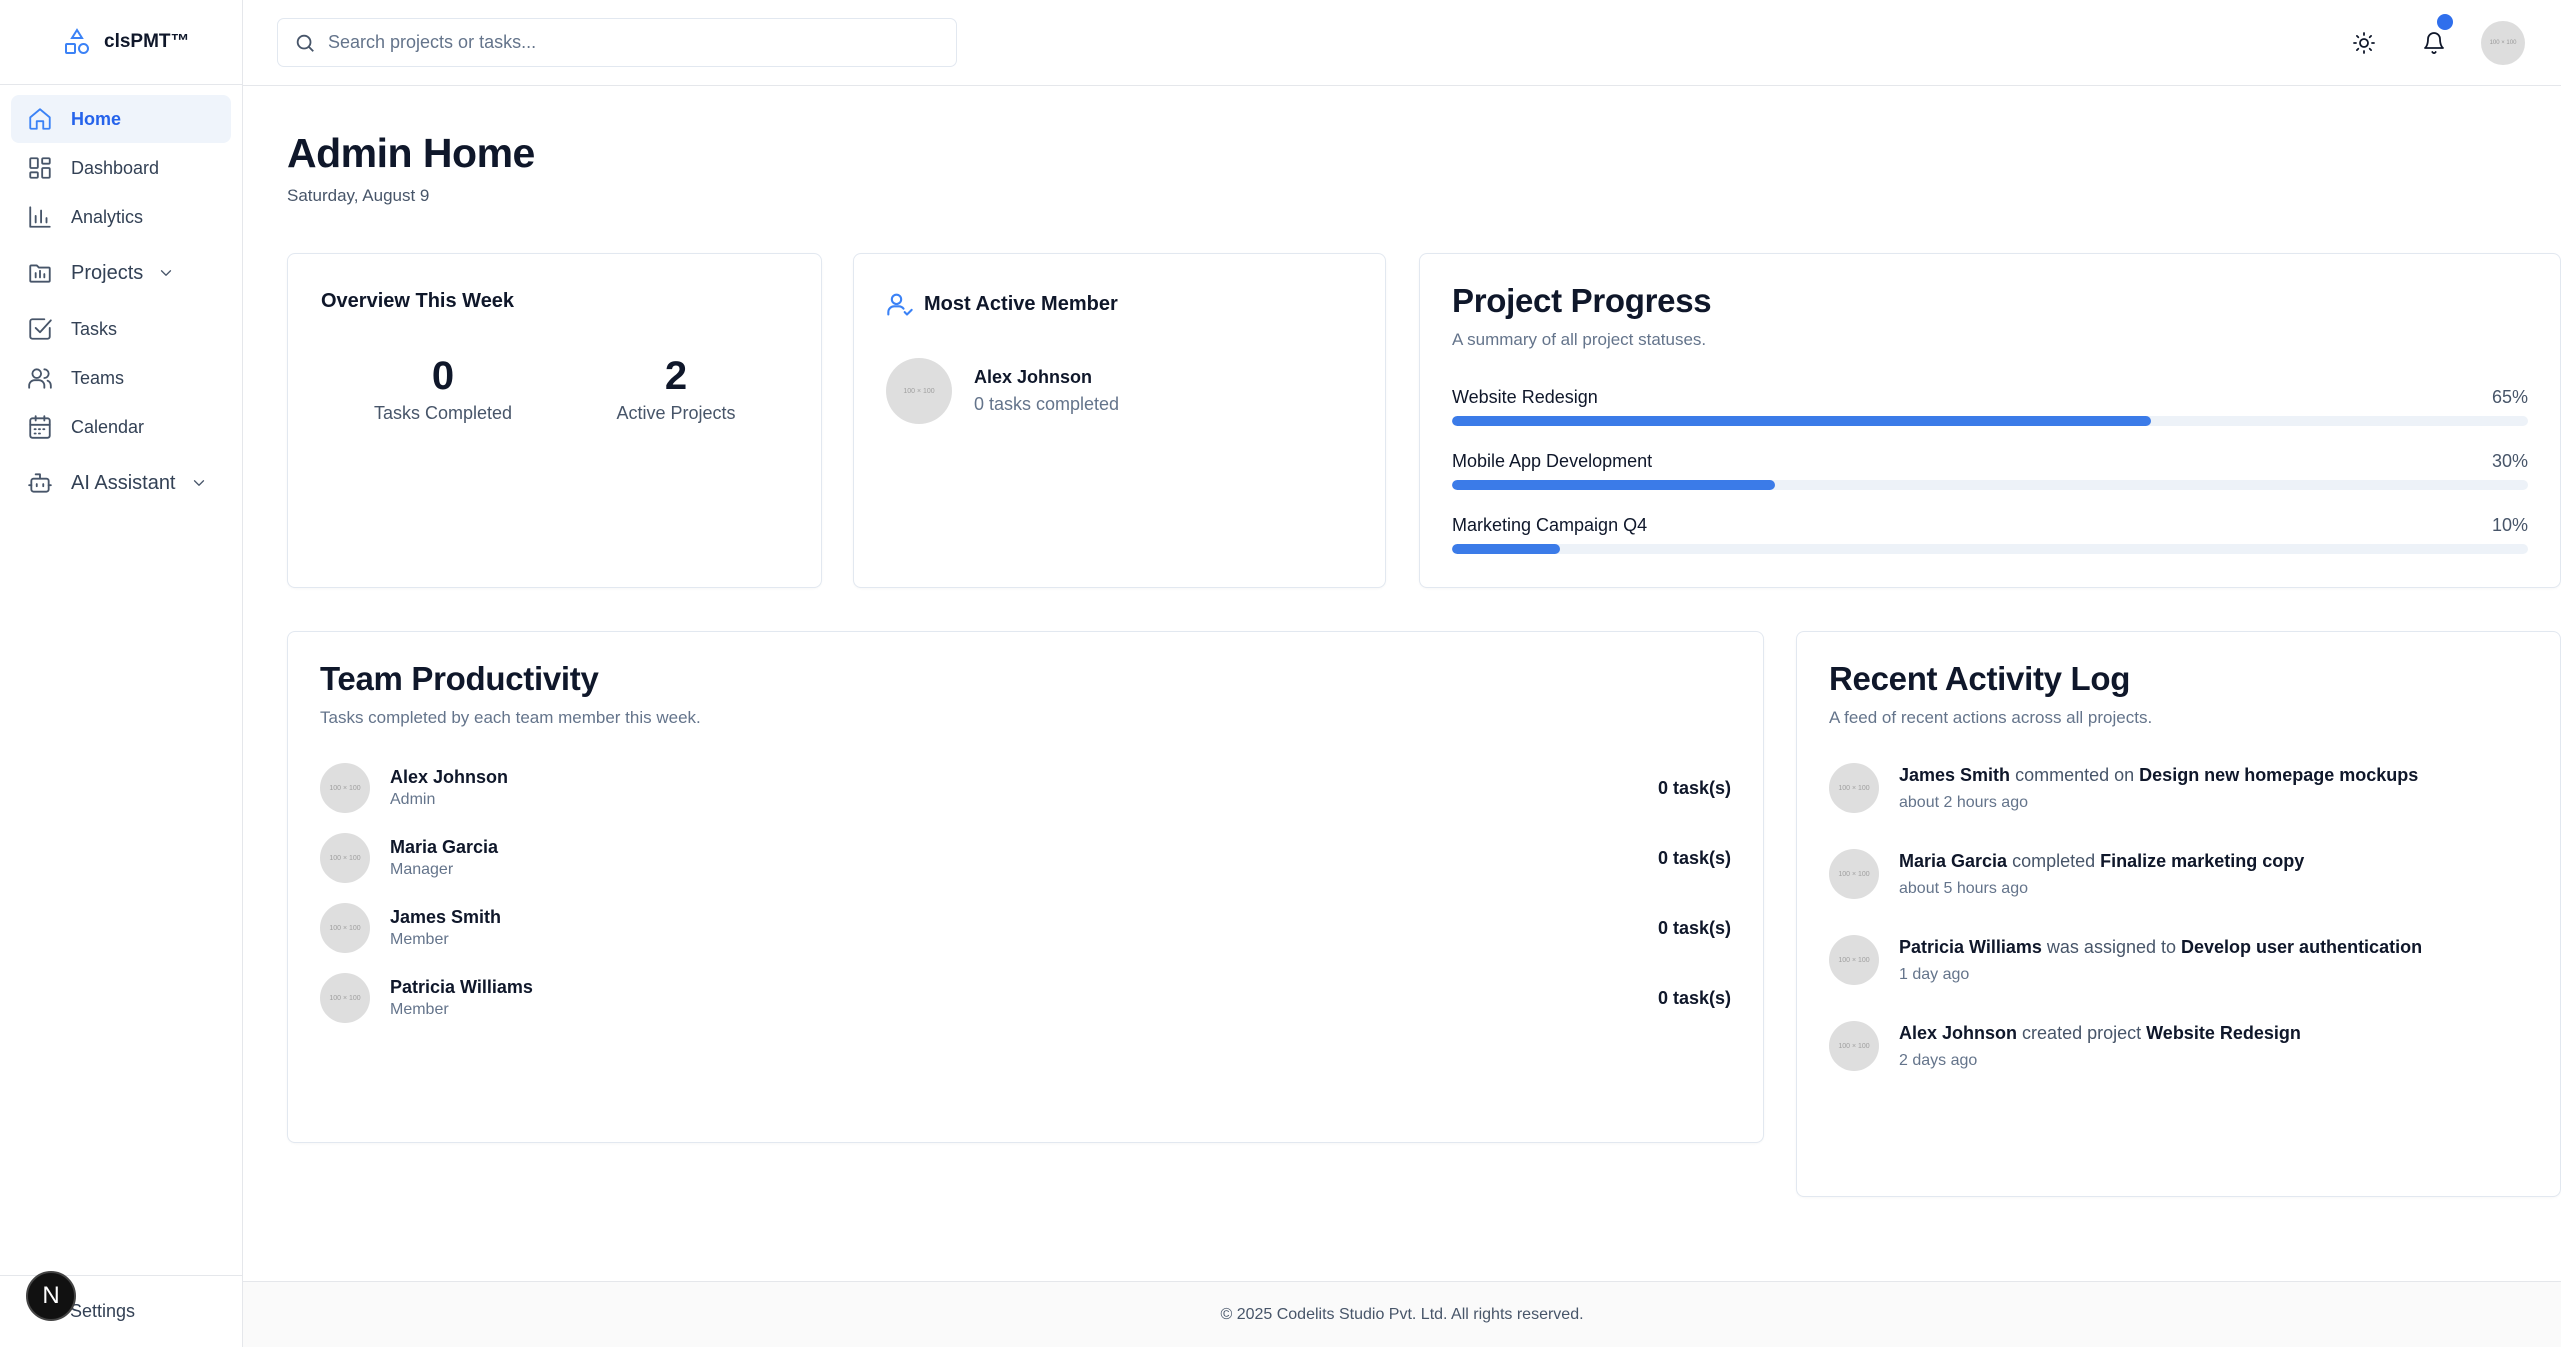  Describe the element at coordinates (446, 917) in the screenshot. I see `member-name: James Smith` at that location.